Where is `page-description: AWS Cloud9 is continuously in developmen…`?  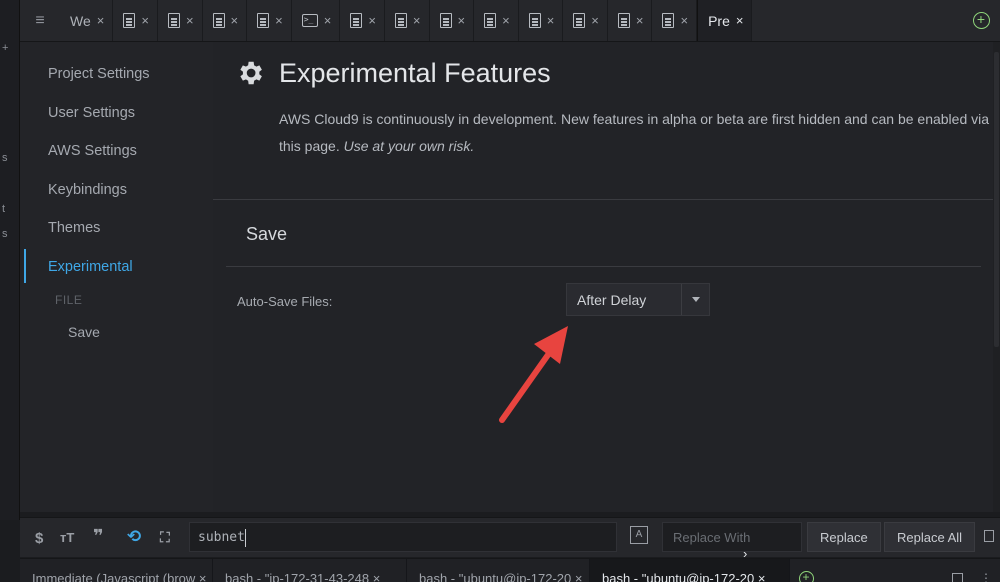 page-description: AWS Cloud9 is continuously in developmen… is located at coordinates (635, 133).